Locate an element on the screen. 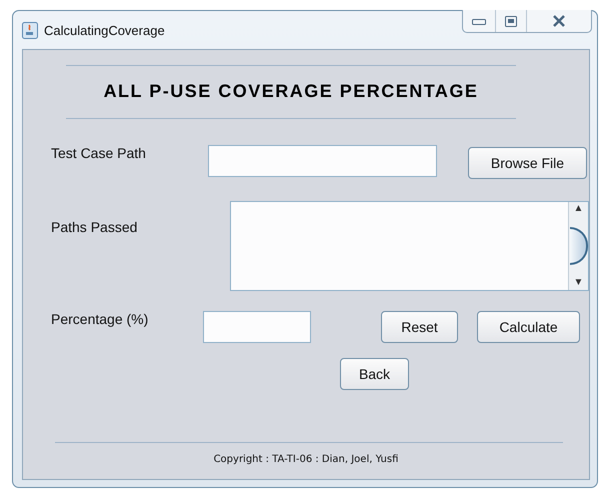 The height and width of the screenshot is (490, 603). back-button: Back is located at coordinates (374, 374).